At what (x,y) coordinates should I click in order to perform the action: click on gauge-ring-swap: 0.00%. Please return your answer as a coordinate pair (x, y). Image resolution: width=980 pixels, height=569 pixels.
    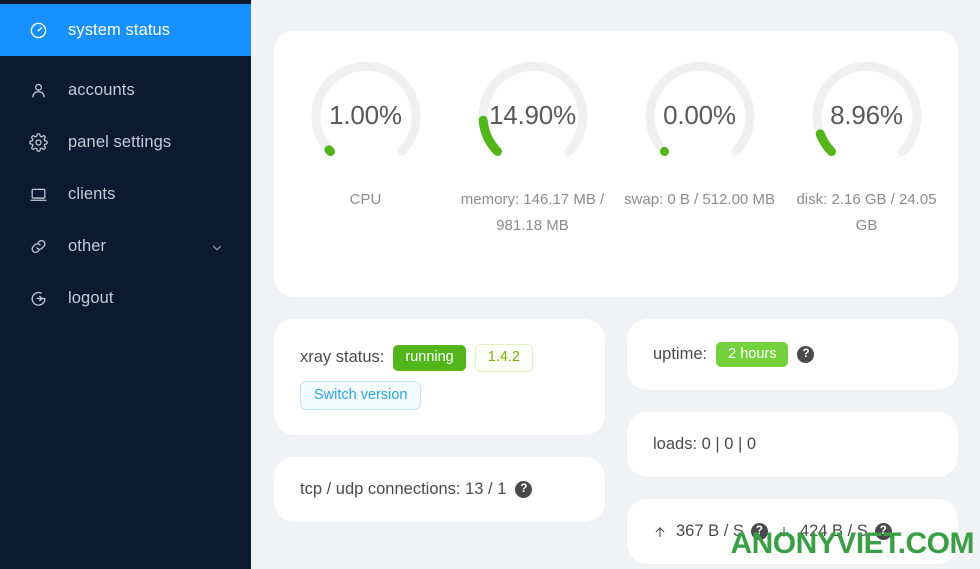
    Looking at the image, I should click on (700, 116).